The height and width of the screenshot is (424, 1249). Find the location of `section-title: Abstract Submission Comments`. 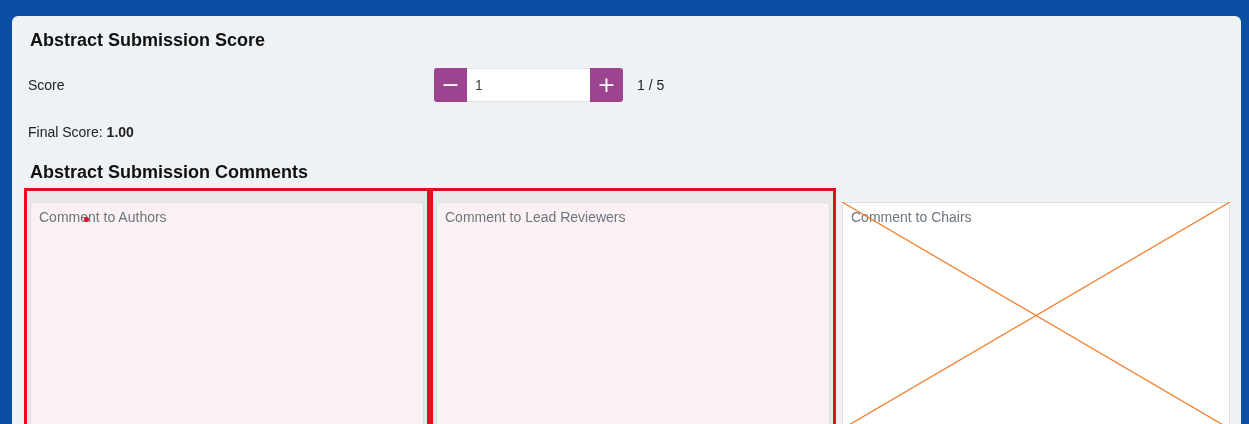

section-title: Abstract Submission Comments is located at coordinates (169, 172).